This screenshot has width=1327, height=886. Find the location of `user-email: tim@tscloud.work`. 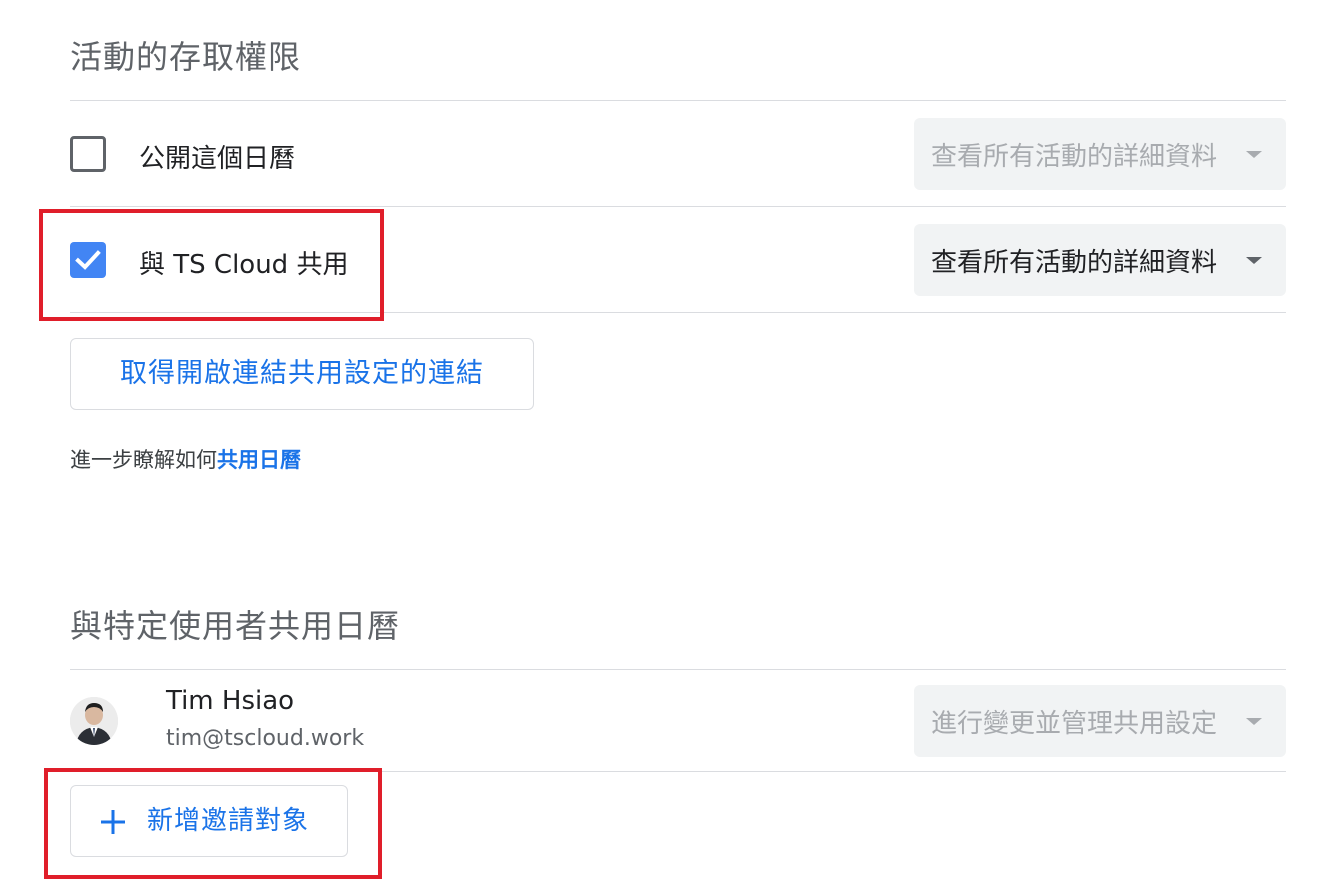

user-email: tim@tscloud.work is located at coordinates (265, 738).